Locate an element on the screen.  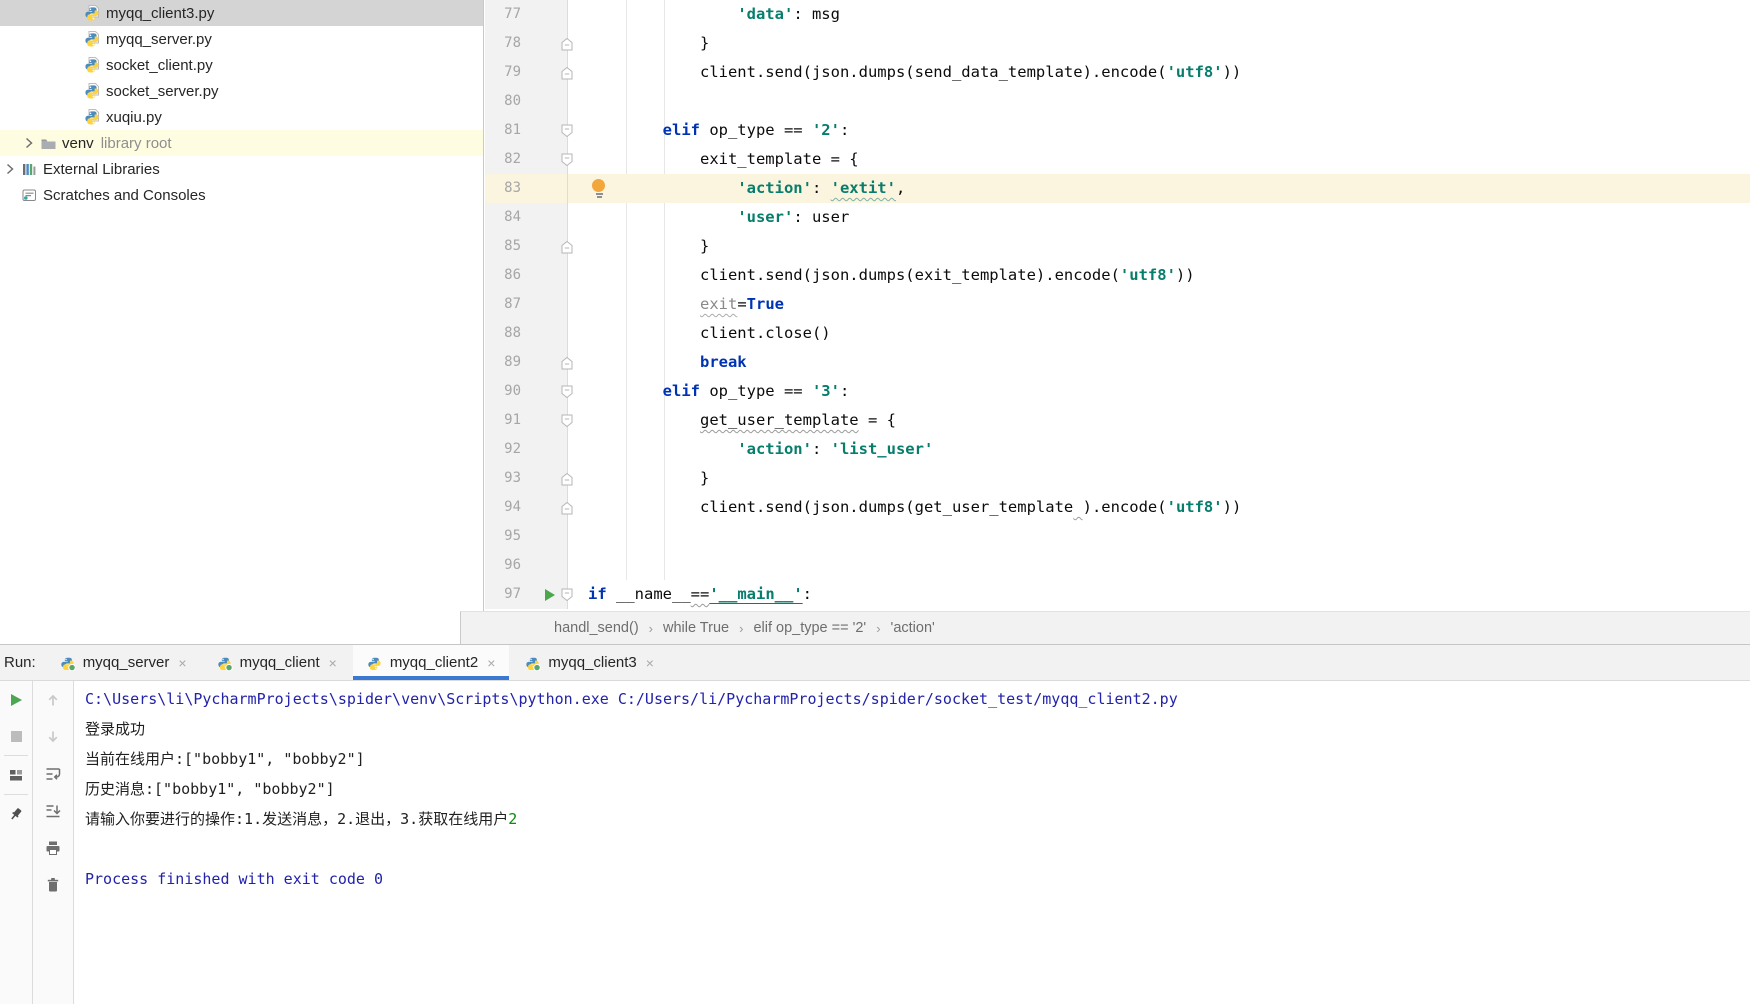
tree-item-label: Scratches and Consoles is located at coordinates (124, 195).